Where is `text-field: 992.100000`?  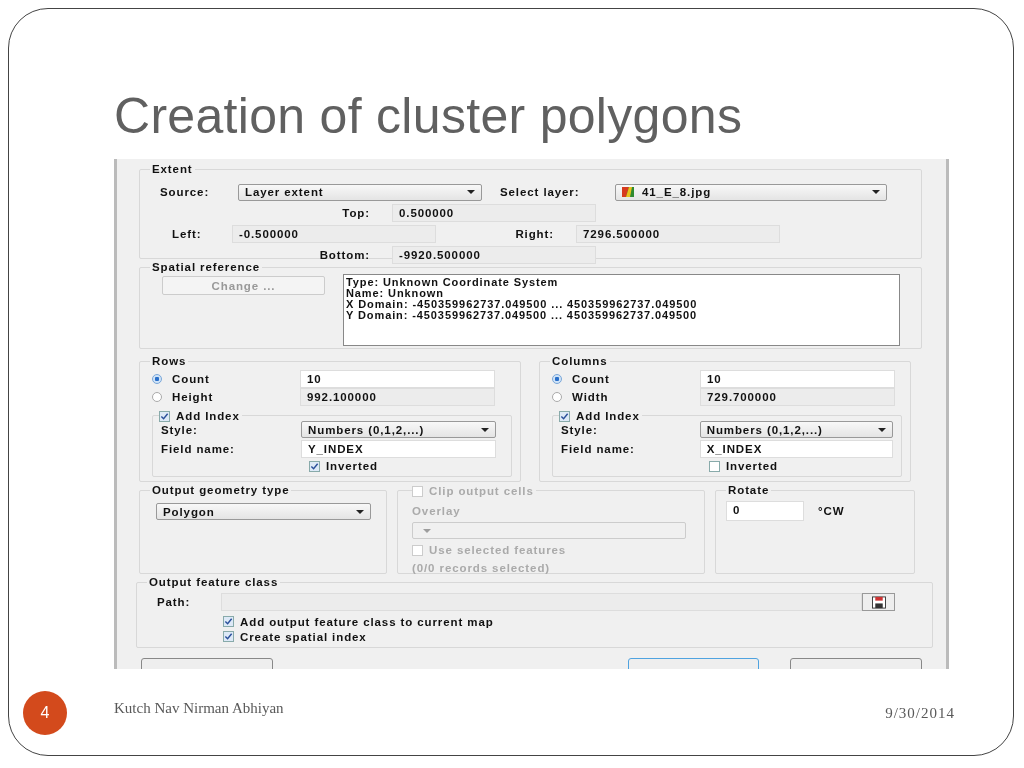 text-field: 992.100000 is located at coordinates (397, 397).